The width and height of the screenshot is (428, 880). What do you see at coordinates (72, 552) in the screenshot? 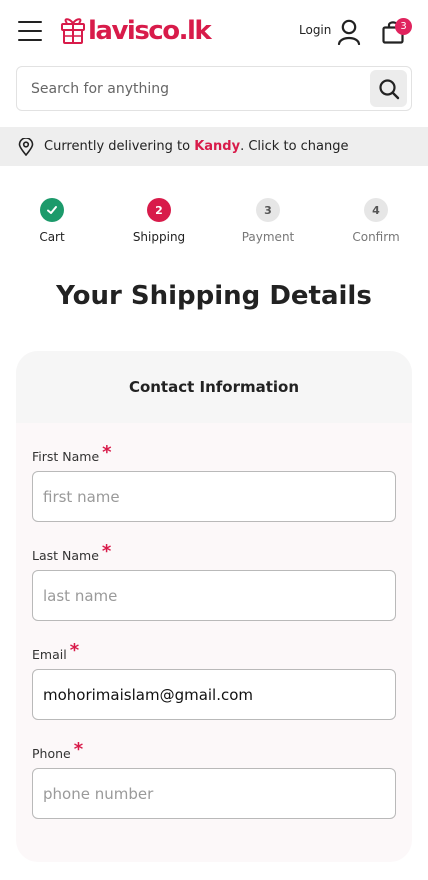
I see `last-name-label: Last Name *` at bounding box center [72, 552].